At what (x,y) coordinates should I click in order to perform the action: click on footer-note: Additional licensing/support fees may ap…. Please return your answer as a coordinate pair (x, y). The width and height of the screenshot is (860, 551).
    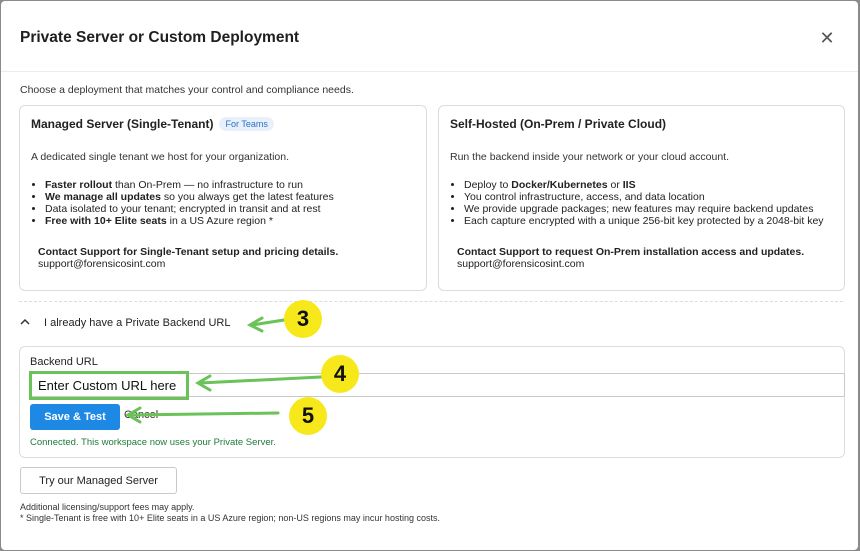
    Looking at the image, I should click on (107, 507).